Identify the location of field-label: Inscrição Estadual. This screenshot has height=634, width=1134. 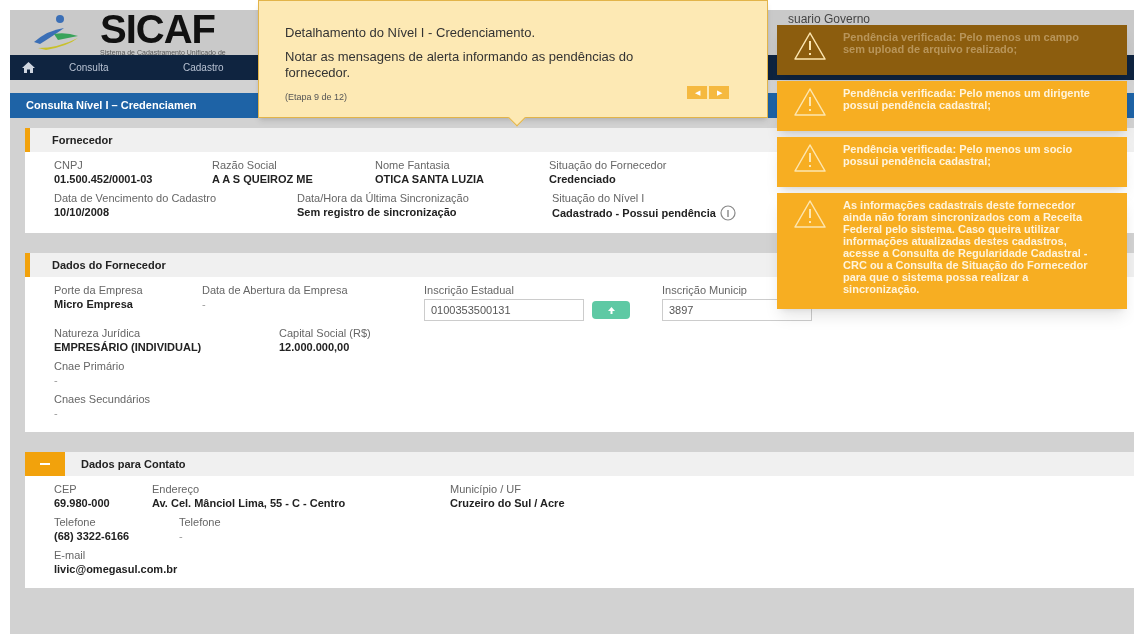
(469, 290).